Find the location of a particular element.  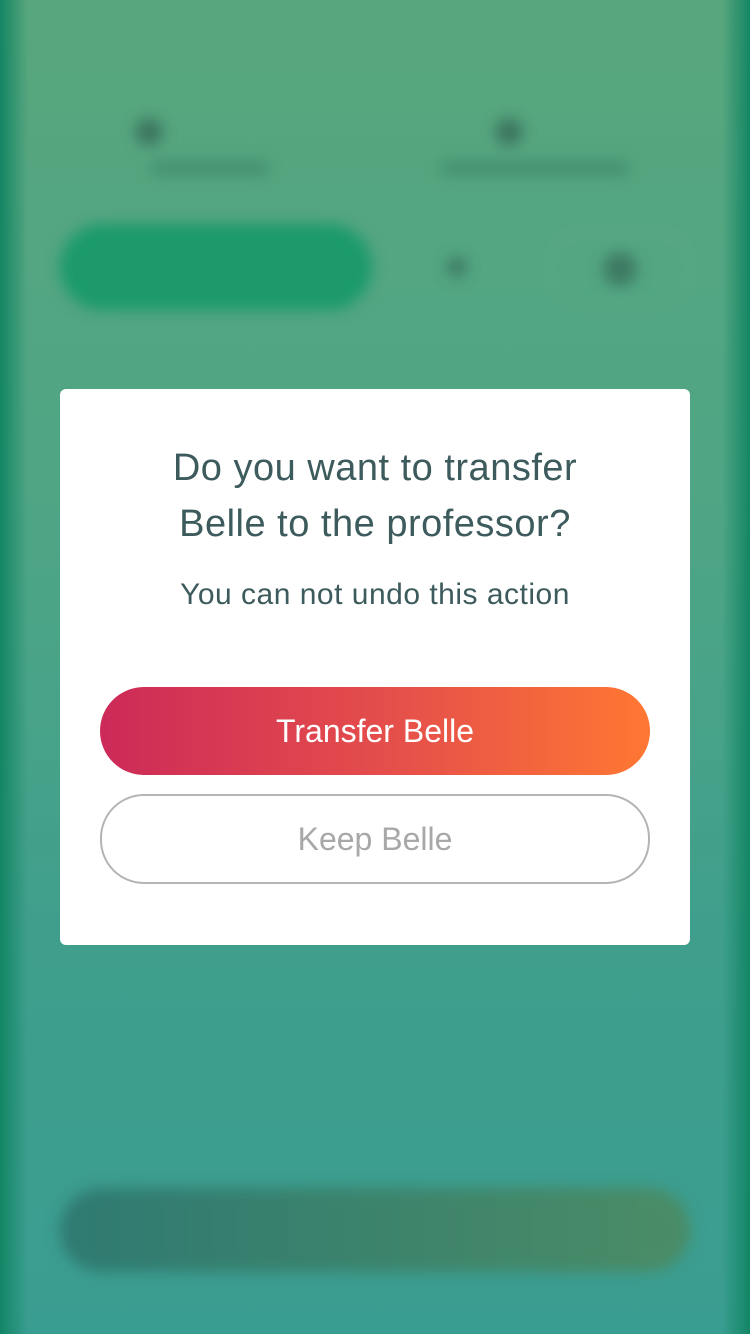

background-detail-row is located at coordinates (375, 1072).